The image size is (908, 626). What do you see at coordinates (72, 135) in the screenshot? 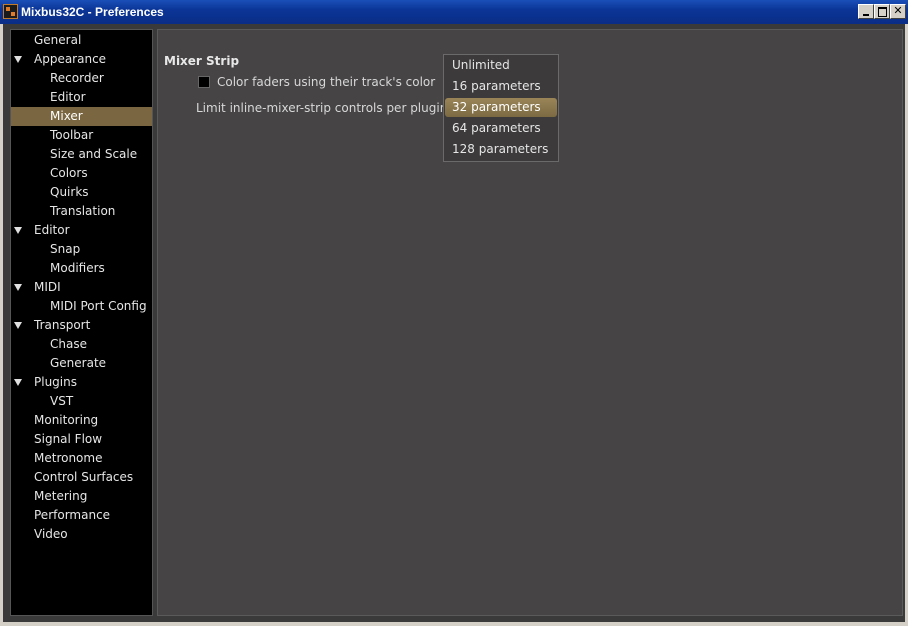
I see `sidebar-item-label: Toolbar` at bounding box center [72, 135].